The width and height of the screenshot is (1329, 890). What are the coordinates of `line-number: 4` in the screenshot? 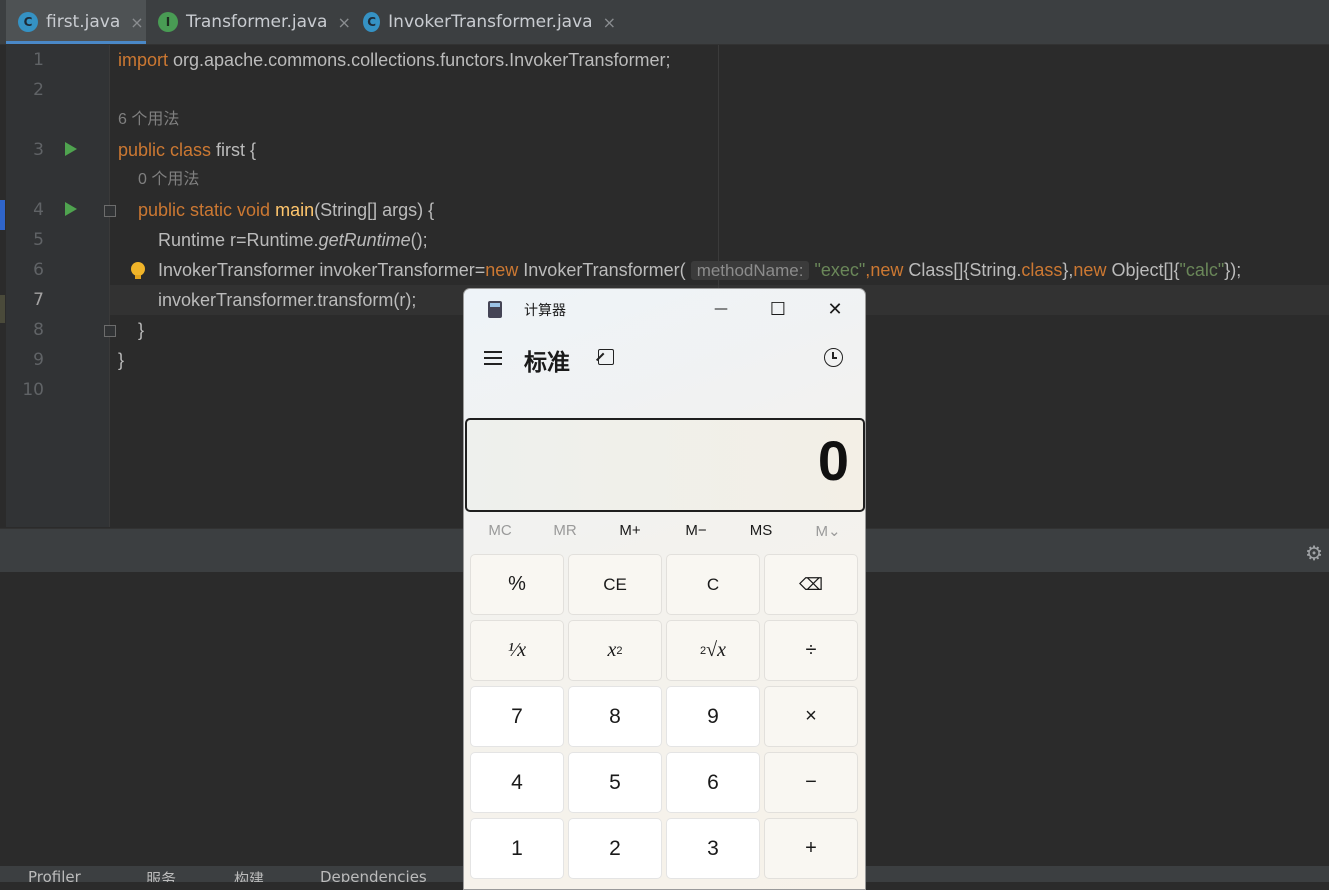 It's located at (38, 210).